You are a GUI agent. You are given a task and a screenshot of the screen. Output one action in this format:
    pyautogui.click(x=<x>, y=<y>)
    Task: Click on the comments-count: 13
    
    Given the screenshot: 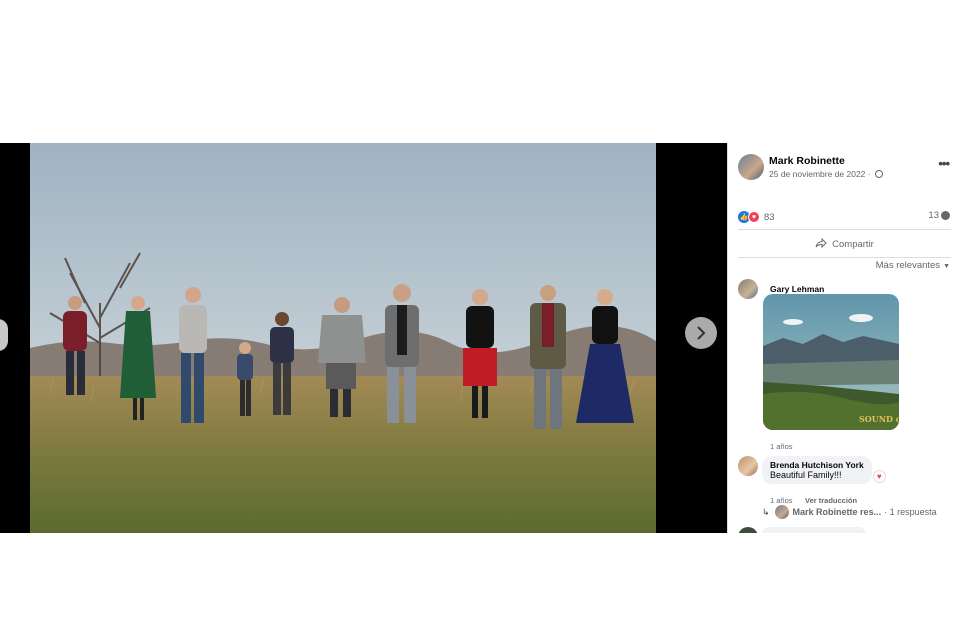 What is the action you would take?
    pyautogui.click(x=939, y=215)
    